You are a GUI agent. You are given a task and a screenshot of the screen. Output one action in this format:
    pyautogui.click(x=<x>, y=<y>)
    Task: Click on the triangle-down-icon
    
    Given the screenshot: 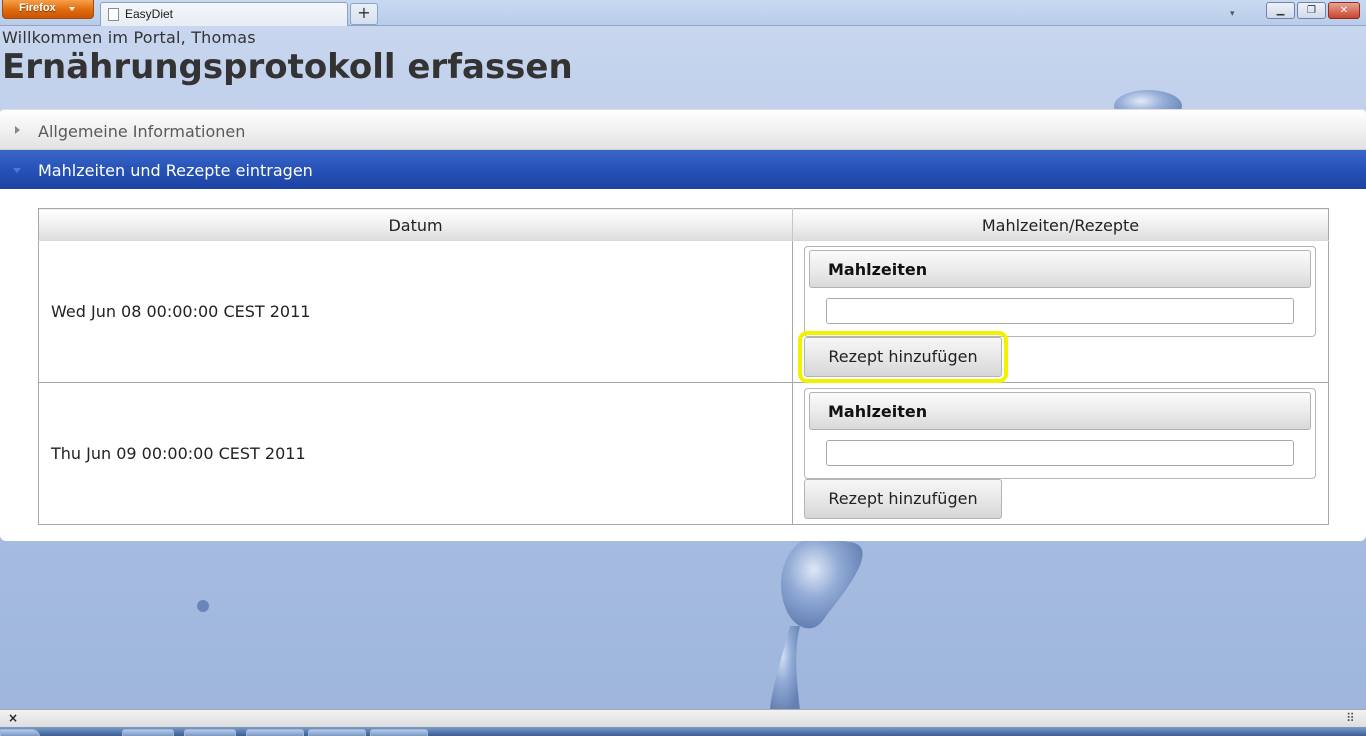 What is the action you would take?
    pyautogui.click(x=17, y=170)
    